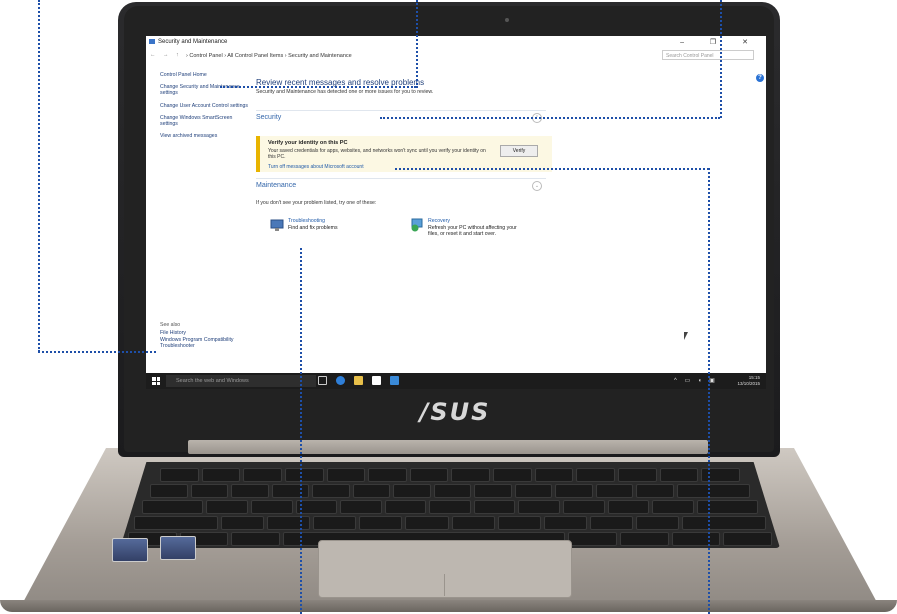 The image size is (897, 614). I want to click on touchpad, so click(445, 569).